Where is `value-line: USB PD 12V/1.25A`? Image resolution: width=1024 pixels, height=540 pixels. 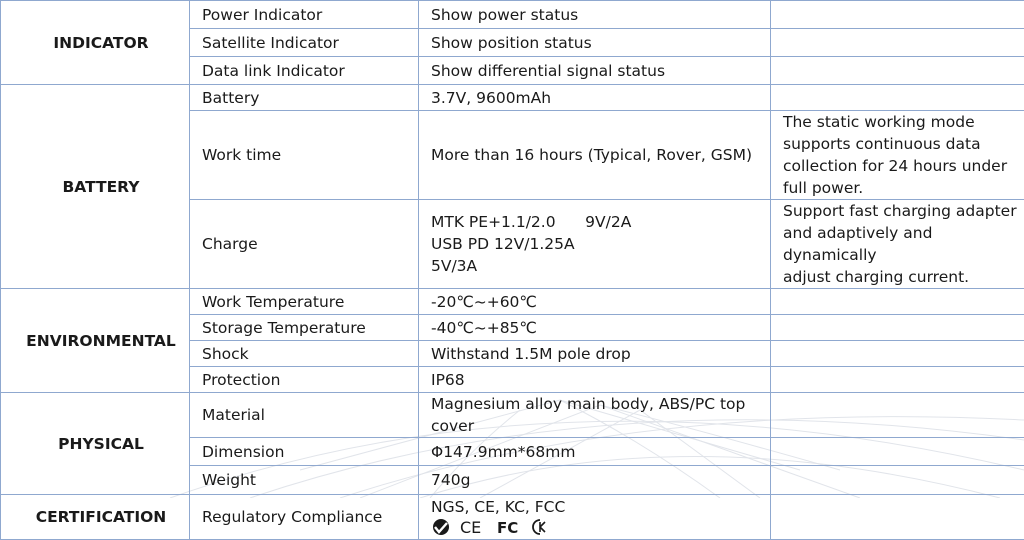
value-line: USB PD 12V/1.25A is located at coordinates (600, 244).